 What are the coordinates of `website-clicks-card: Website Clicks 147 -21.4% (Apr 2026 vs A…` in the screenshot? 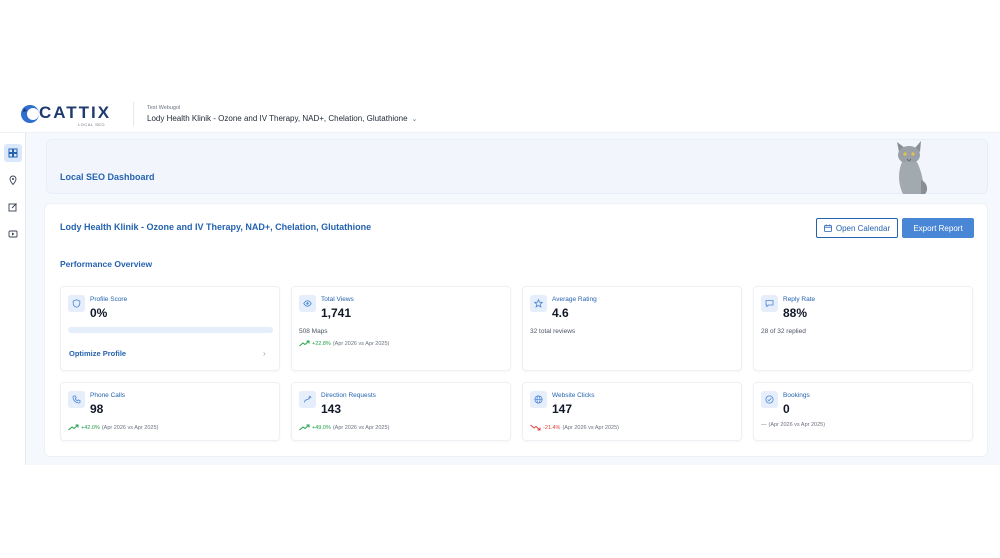 It's located at (632, 411).